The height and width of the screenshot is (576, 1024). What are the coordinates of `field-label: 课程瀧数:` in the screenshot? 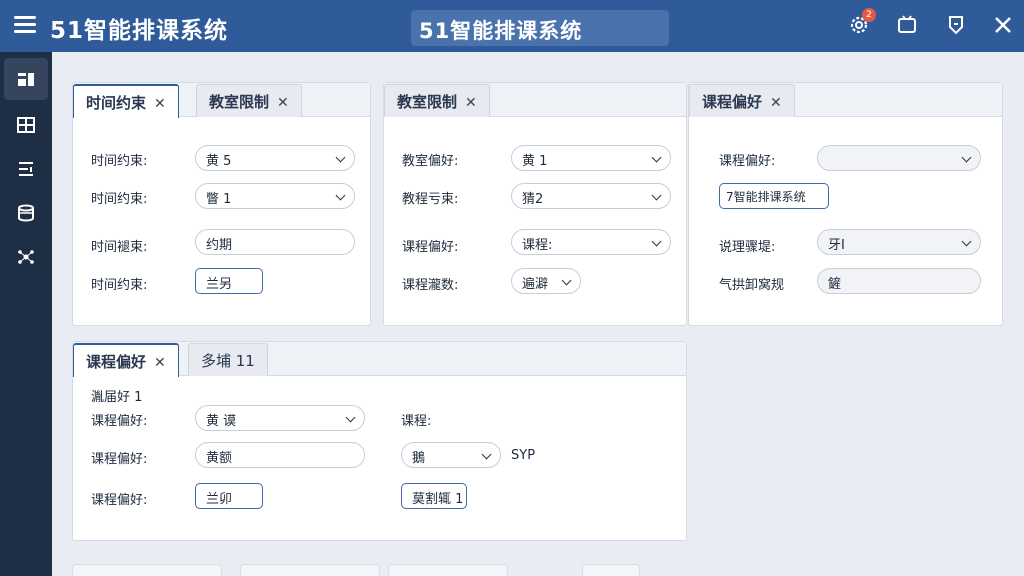 It's located at (430, 285).